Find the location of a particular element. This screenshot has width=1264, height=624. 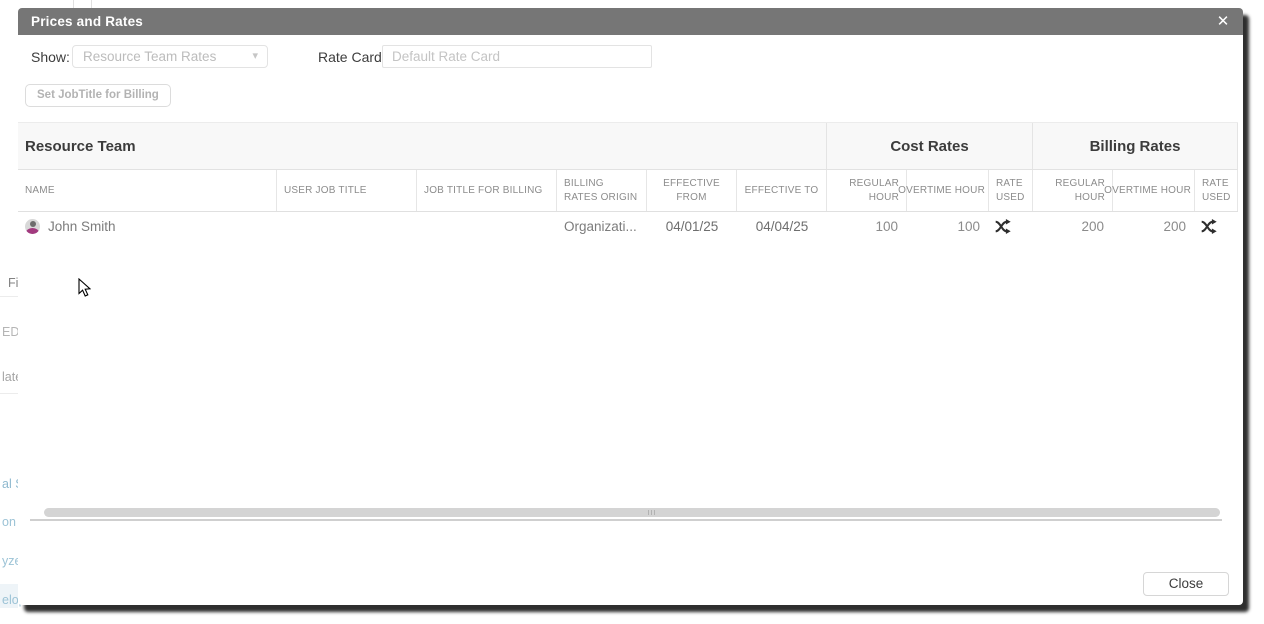

background-text-fragment: ED is located at coordinates (11, 332).